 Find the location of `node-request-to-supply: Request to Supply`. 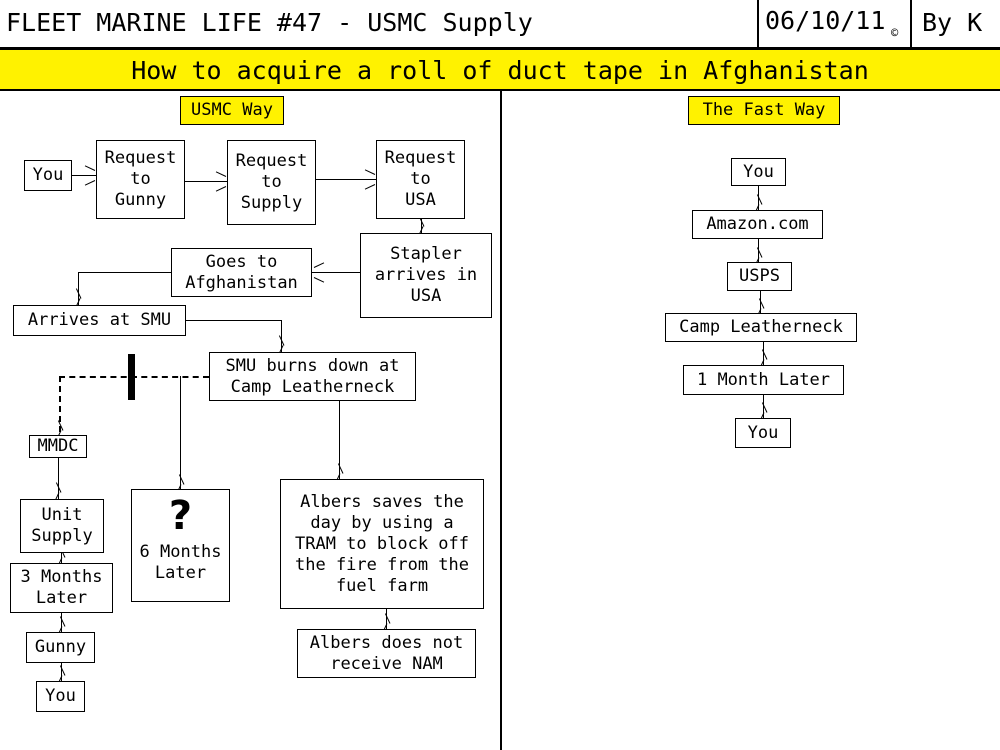

node-request-to-supply: Request to Supply is located at coordinates (271, 182).